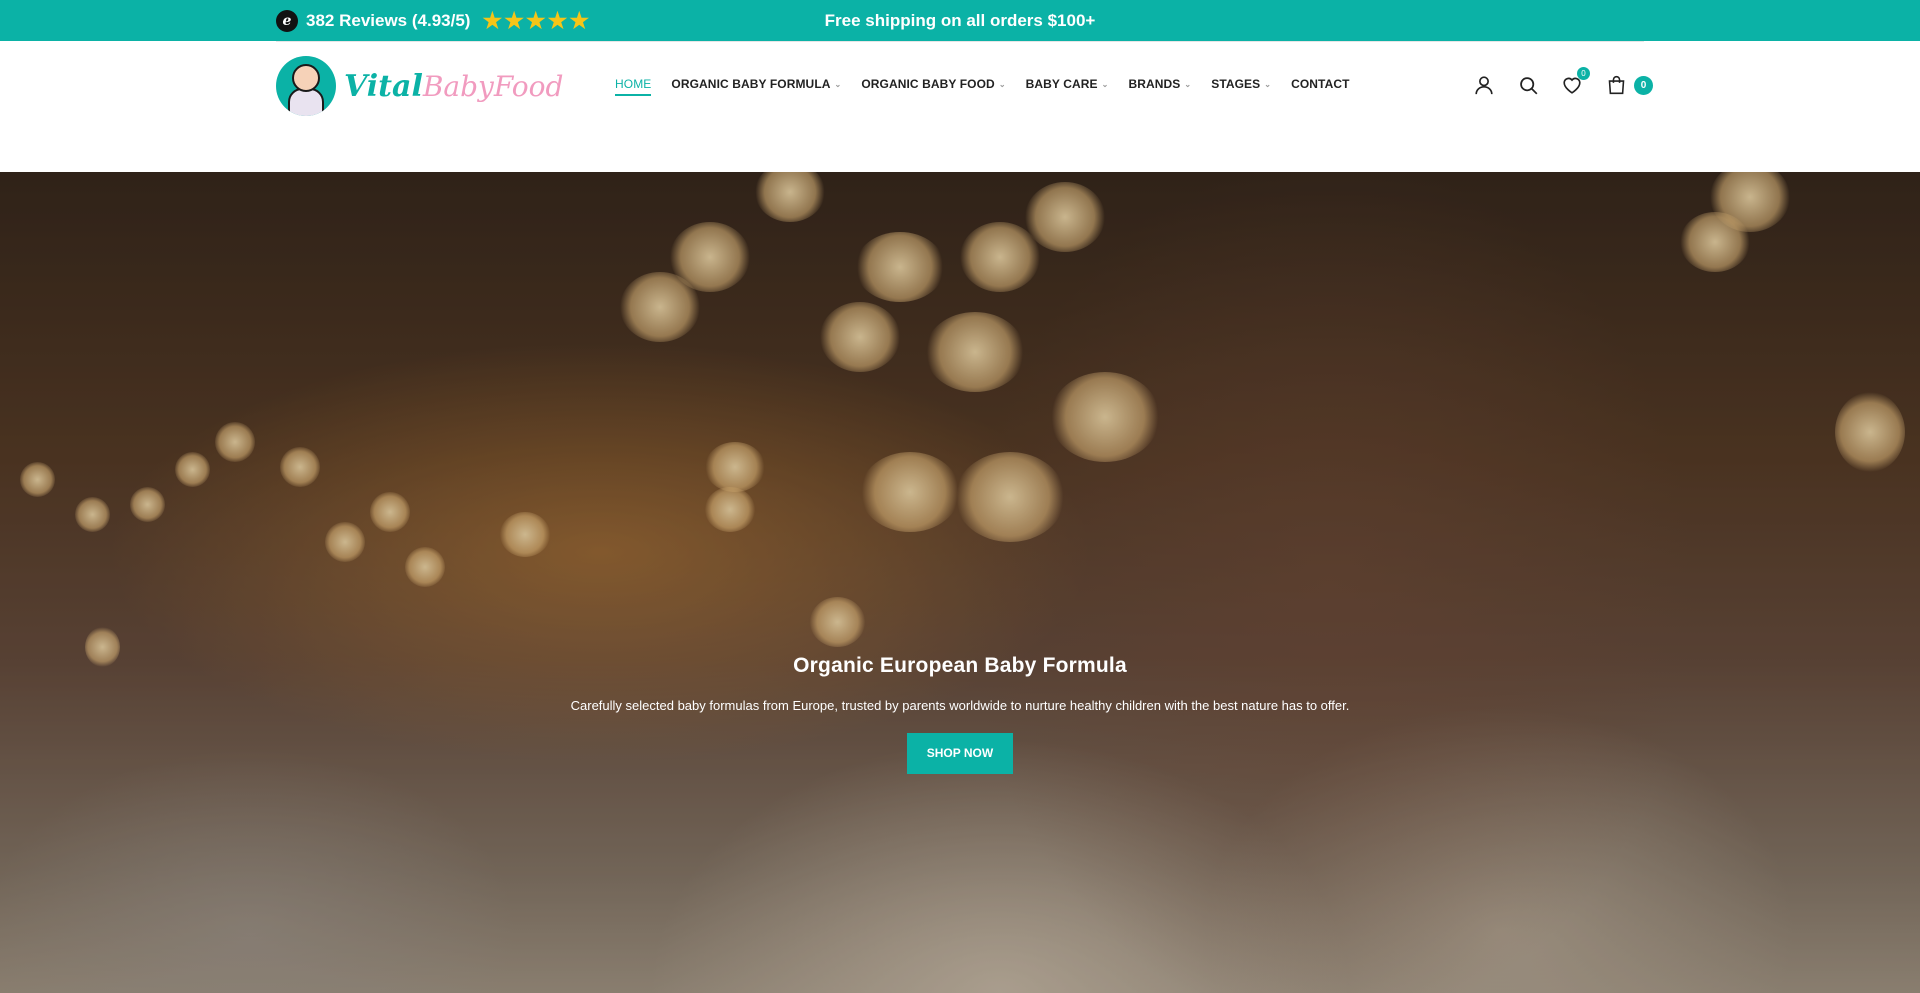 This screenshot has height=993, width=1920. I want to click on nav-item-contact: CONTACT, so click(1320, 84).